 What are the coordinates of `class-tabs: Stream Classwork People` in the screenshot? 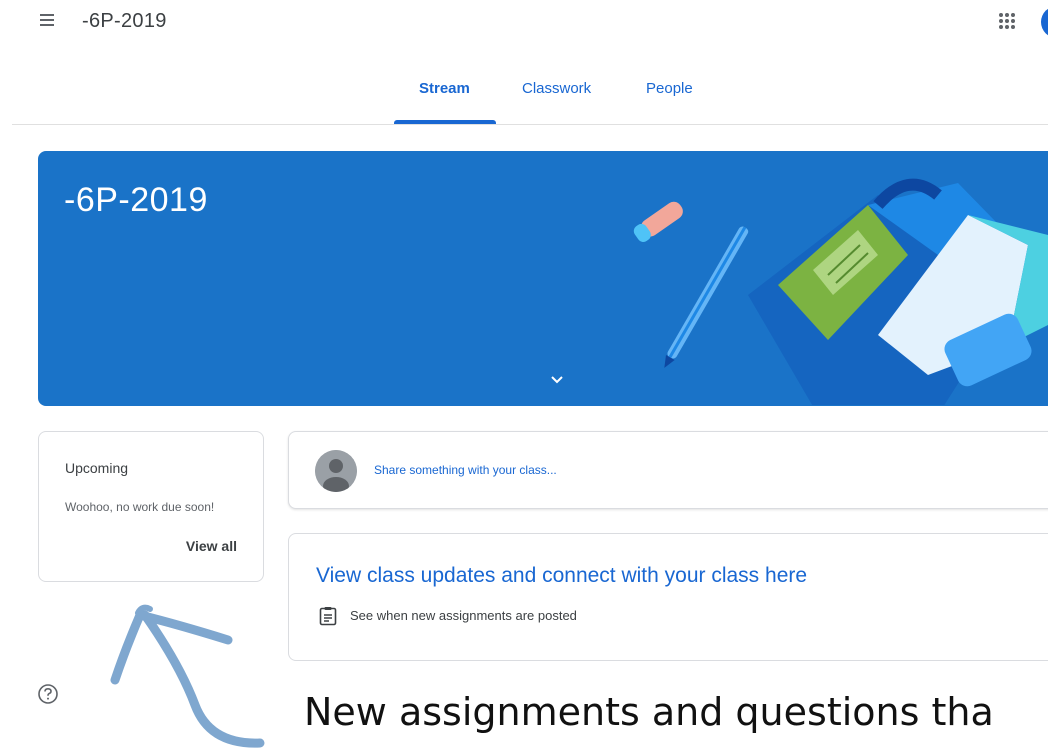 It's located at (524, 96).